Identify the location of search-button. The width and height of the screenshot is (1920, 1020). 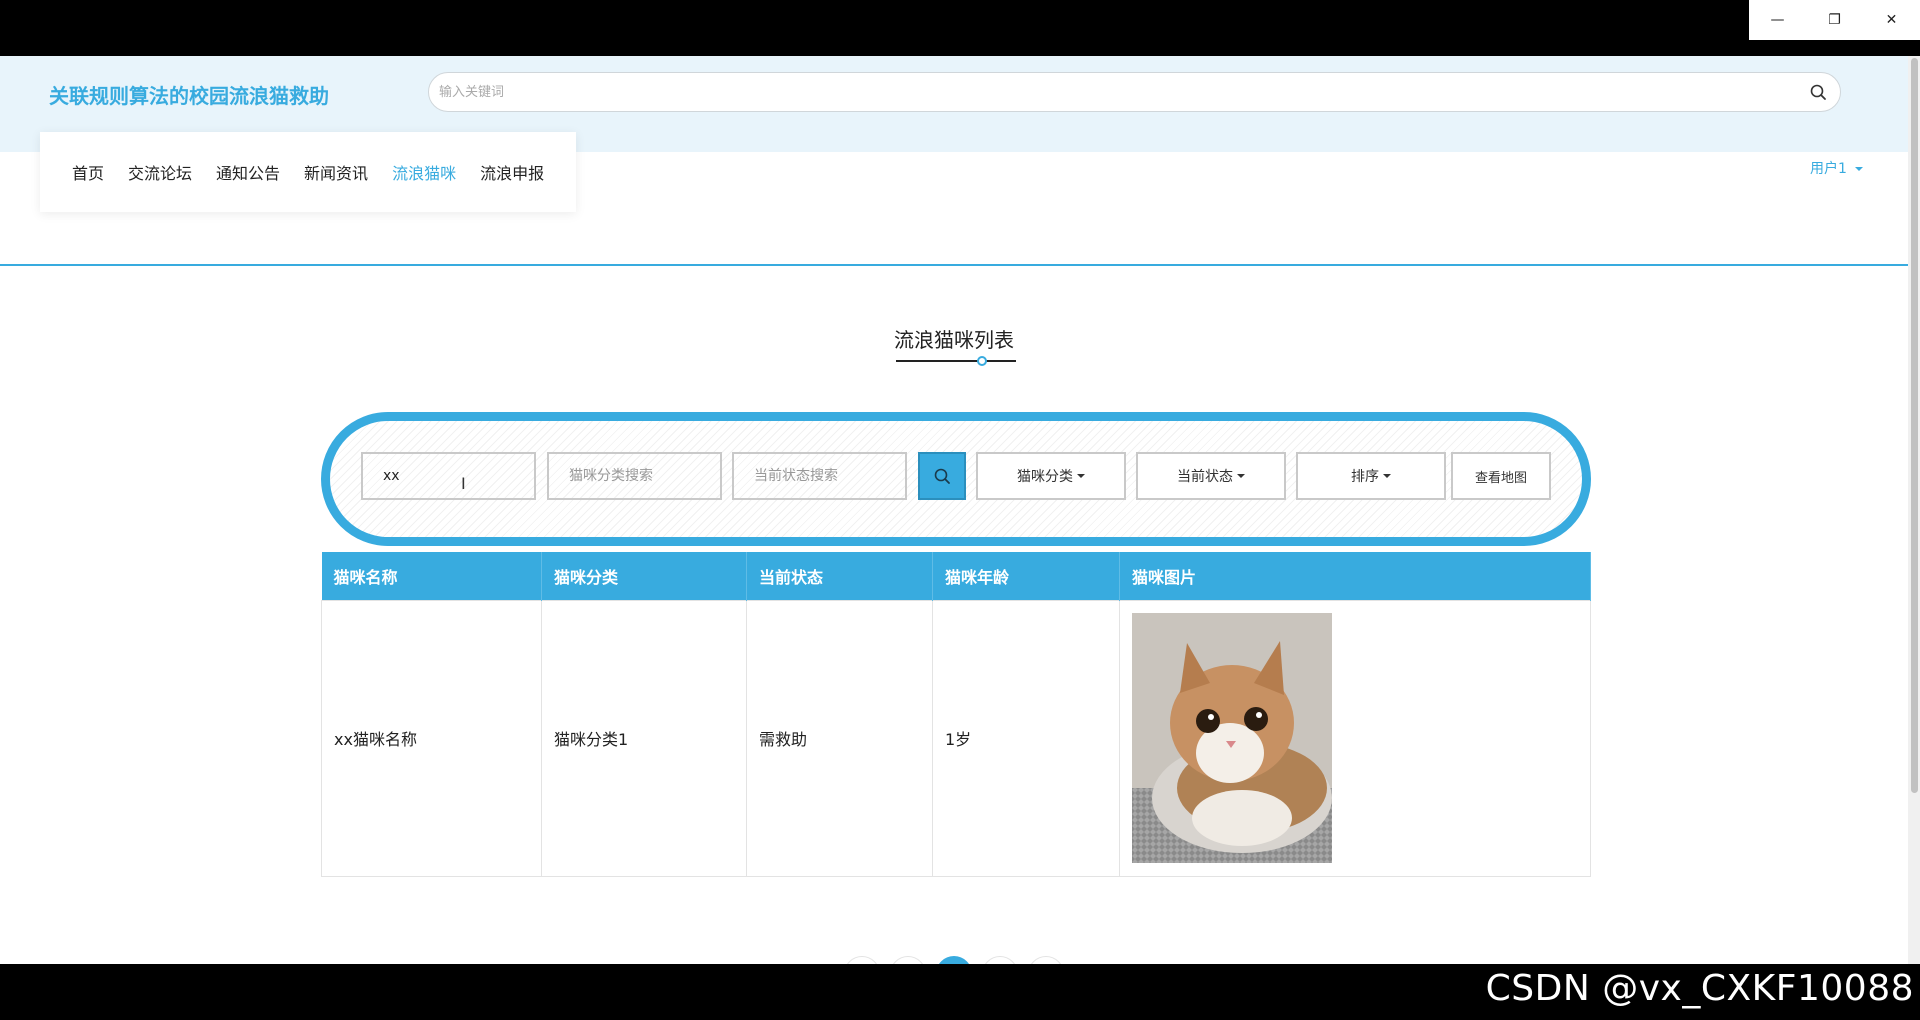
(942, 476).